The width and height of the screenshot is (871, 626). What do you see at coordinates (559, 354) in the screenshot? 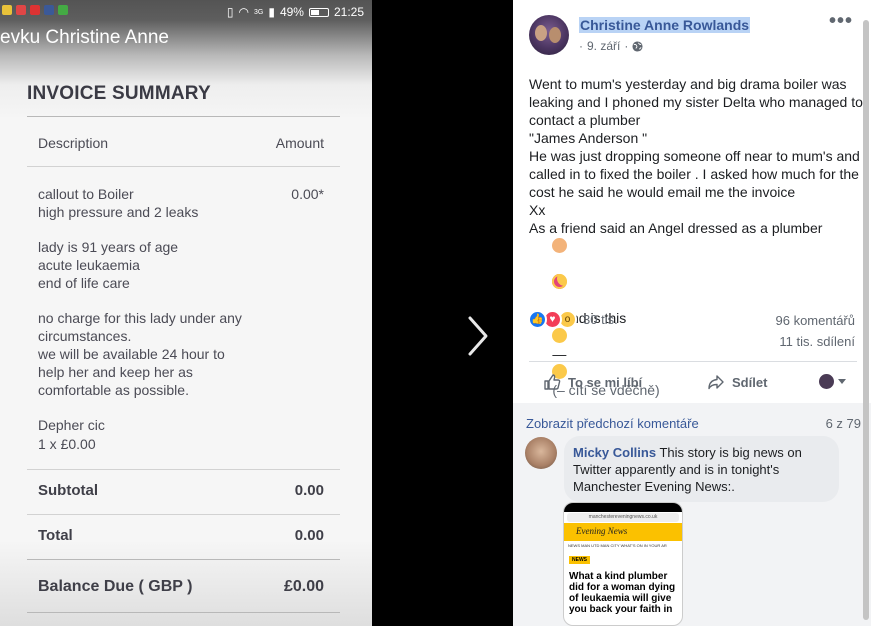
I see `dash: —` at bounding box center [559, 354].